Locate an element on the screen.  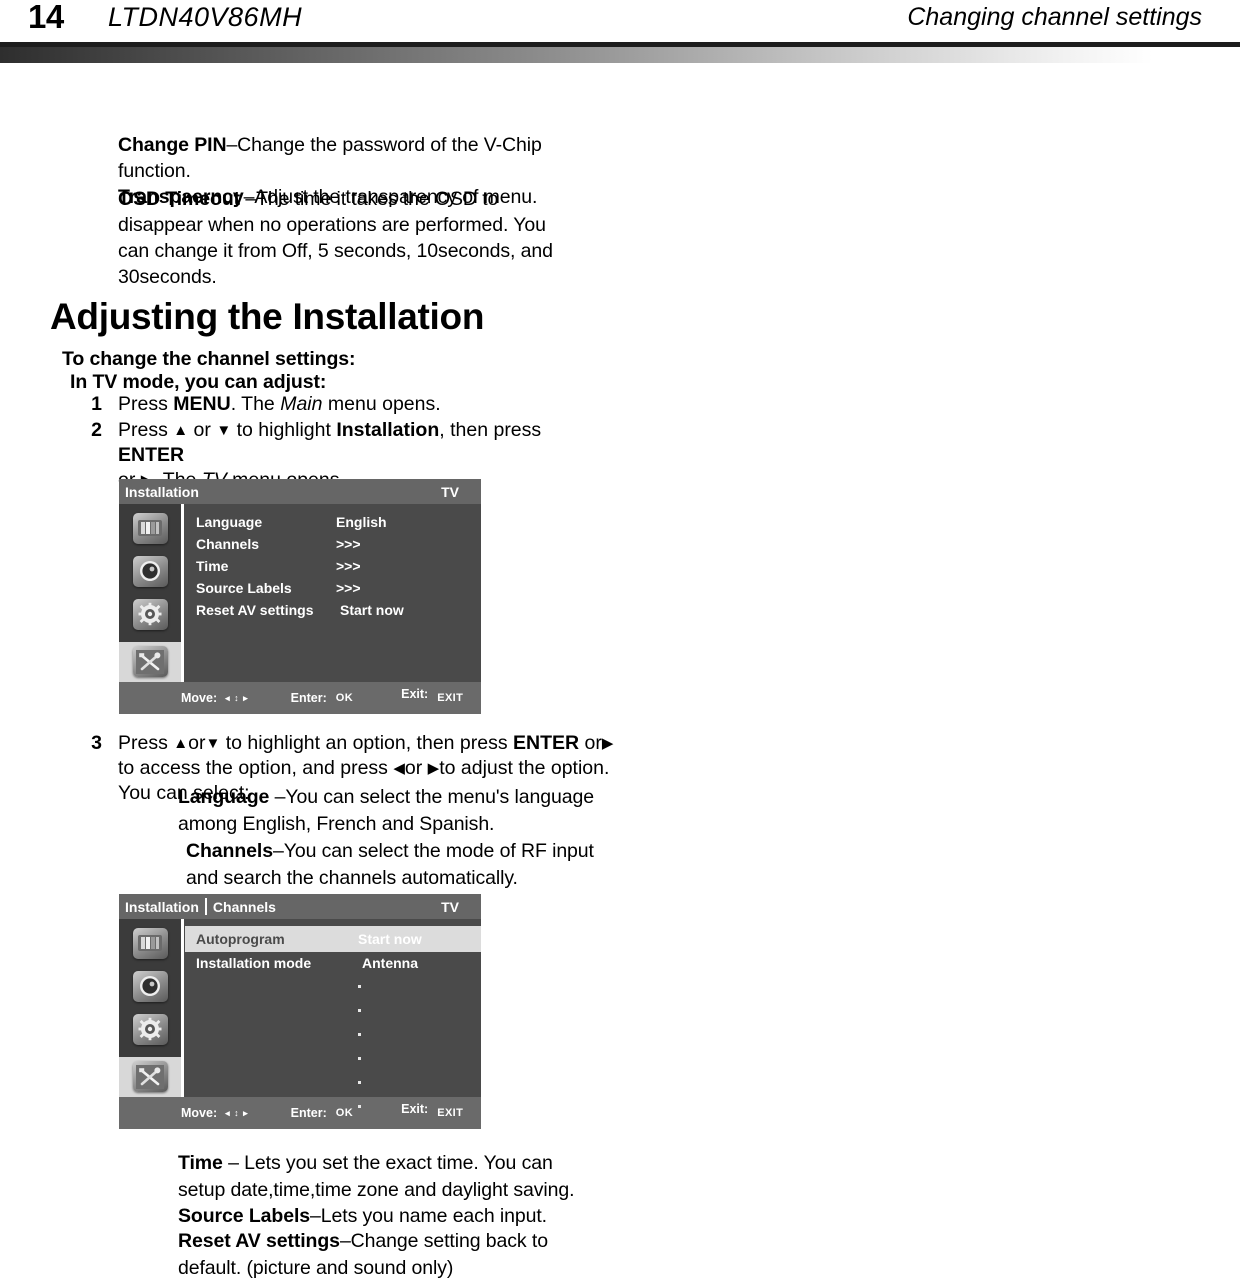
osd2-breadcrumb-item-2: Channels is located at coordinates (244, 906).